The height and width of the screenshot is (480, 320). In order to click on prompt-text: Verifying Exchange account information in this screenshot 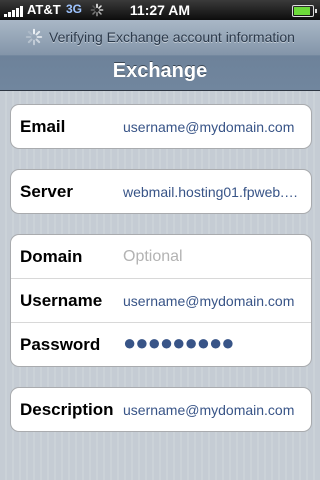, I will do `click(172, 37)`.